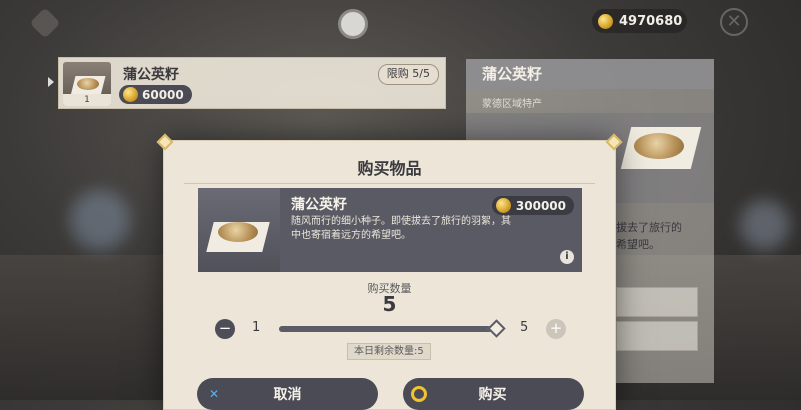 The image size is (801, 410). I want to click on paimon-menu-icon, so click(353, 24).